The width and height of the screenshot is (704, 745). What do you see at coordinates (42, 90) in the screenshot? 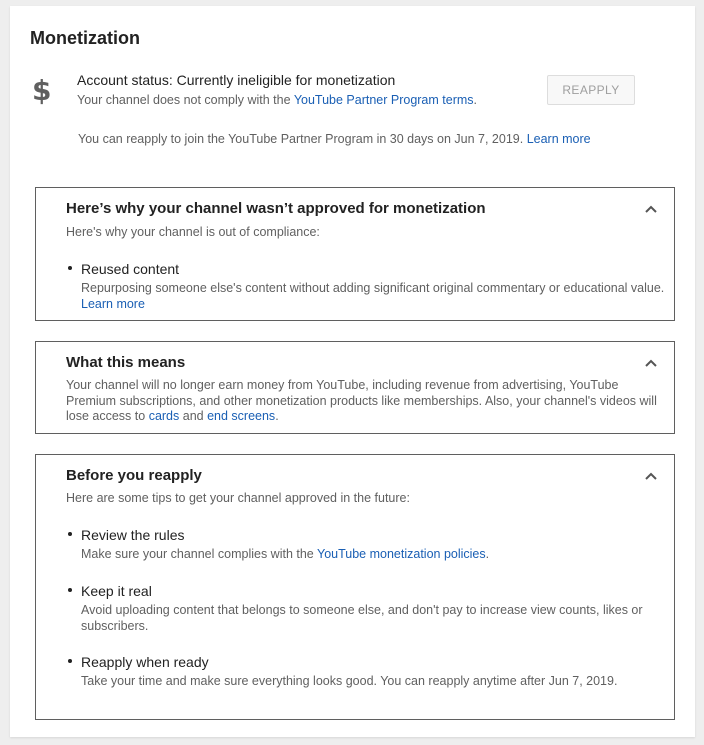
I see `dollar-icon: $` at bounding box center [42, 90].